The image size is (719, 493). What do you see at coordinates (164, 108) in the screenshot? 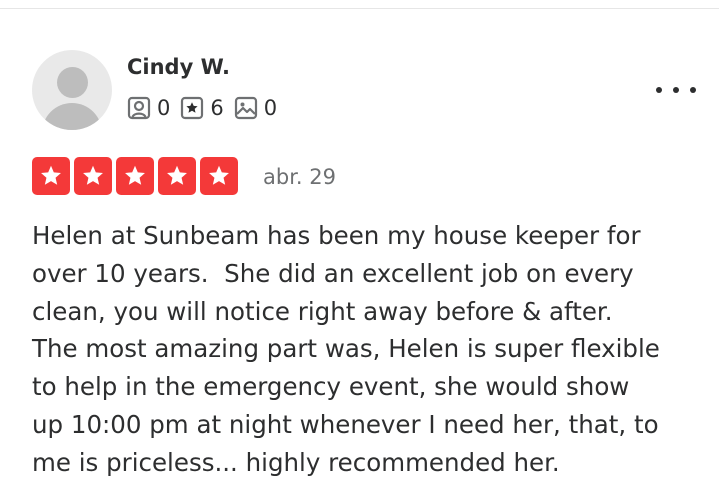
I see `friends-count: 0` at bounding box center [164, 108].